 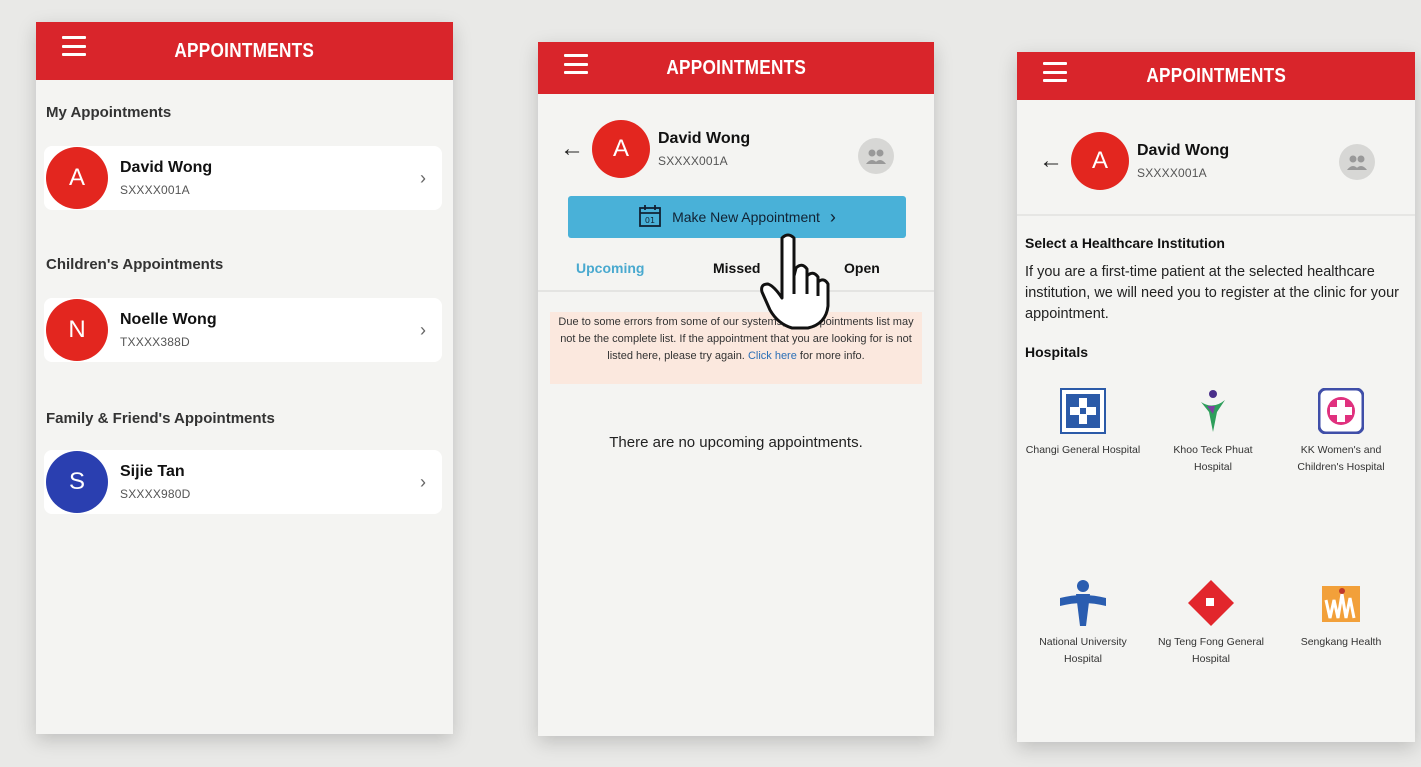 What do you see at coordinates (1125, 243) in the screenshot?
I see `institution-heading: Select a Healthcare Institution` at bounding box center [1125, 243].